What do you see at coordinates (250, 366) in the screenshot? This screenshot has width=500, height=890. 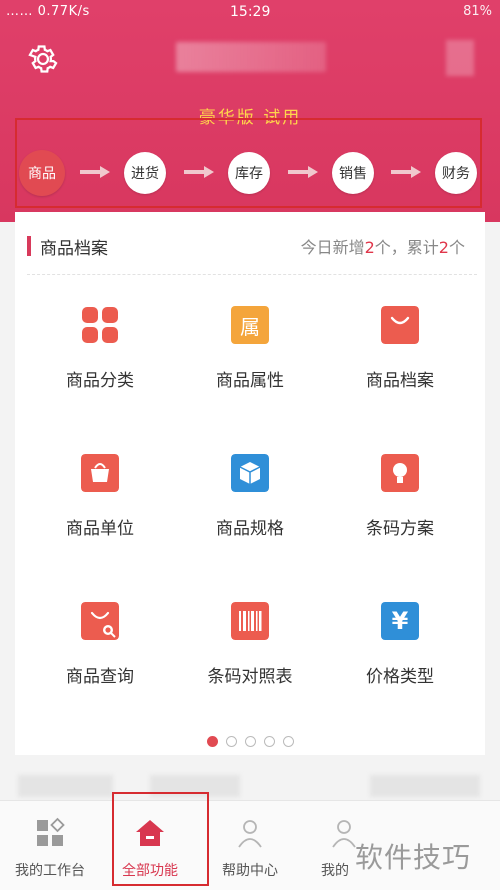 I see `grid-item-attribute: 属 商品属性` at bounding box center [250, 366].